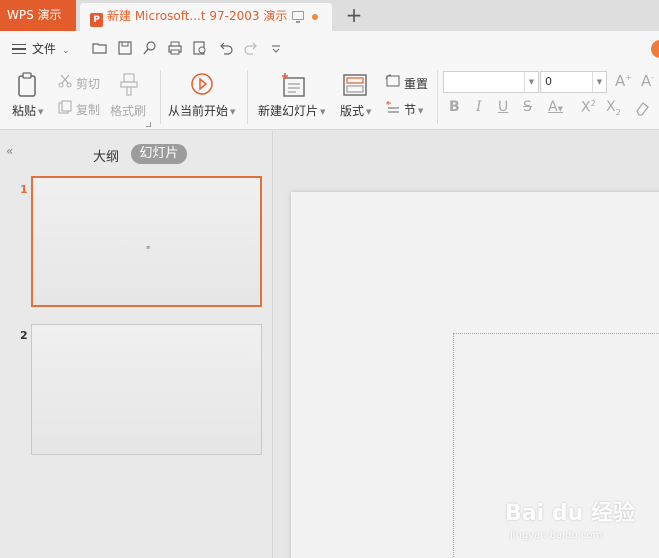  What do you see at coordinates (128, 110) in the screenshot?
I see `format-painter-button: 格式刷` at bounding box center [128, 110].